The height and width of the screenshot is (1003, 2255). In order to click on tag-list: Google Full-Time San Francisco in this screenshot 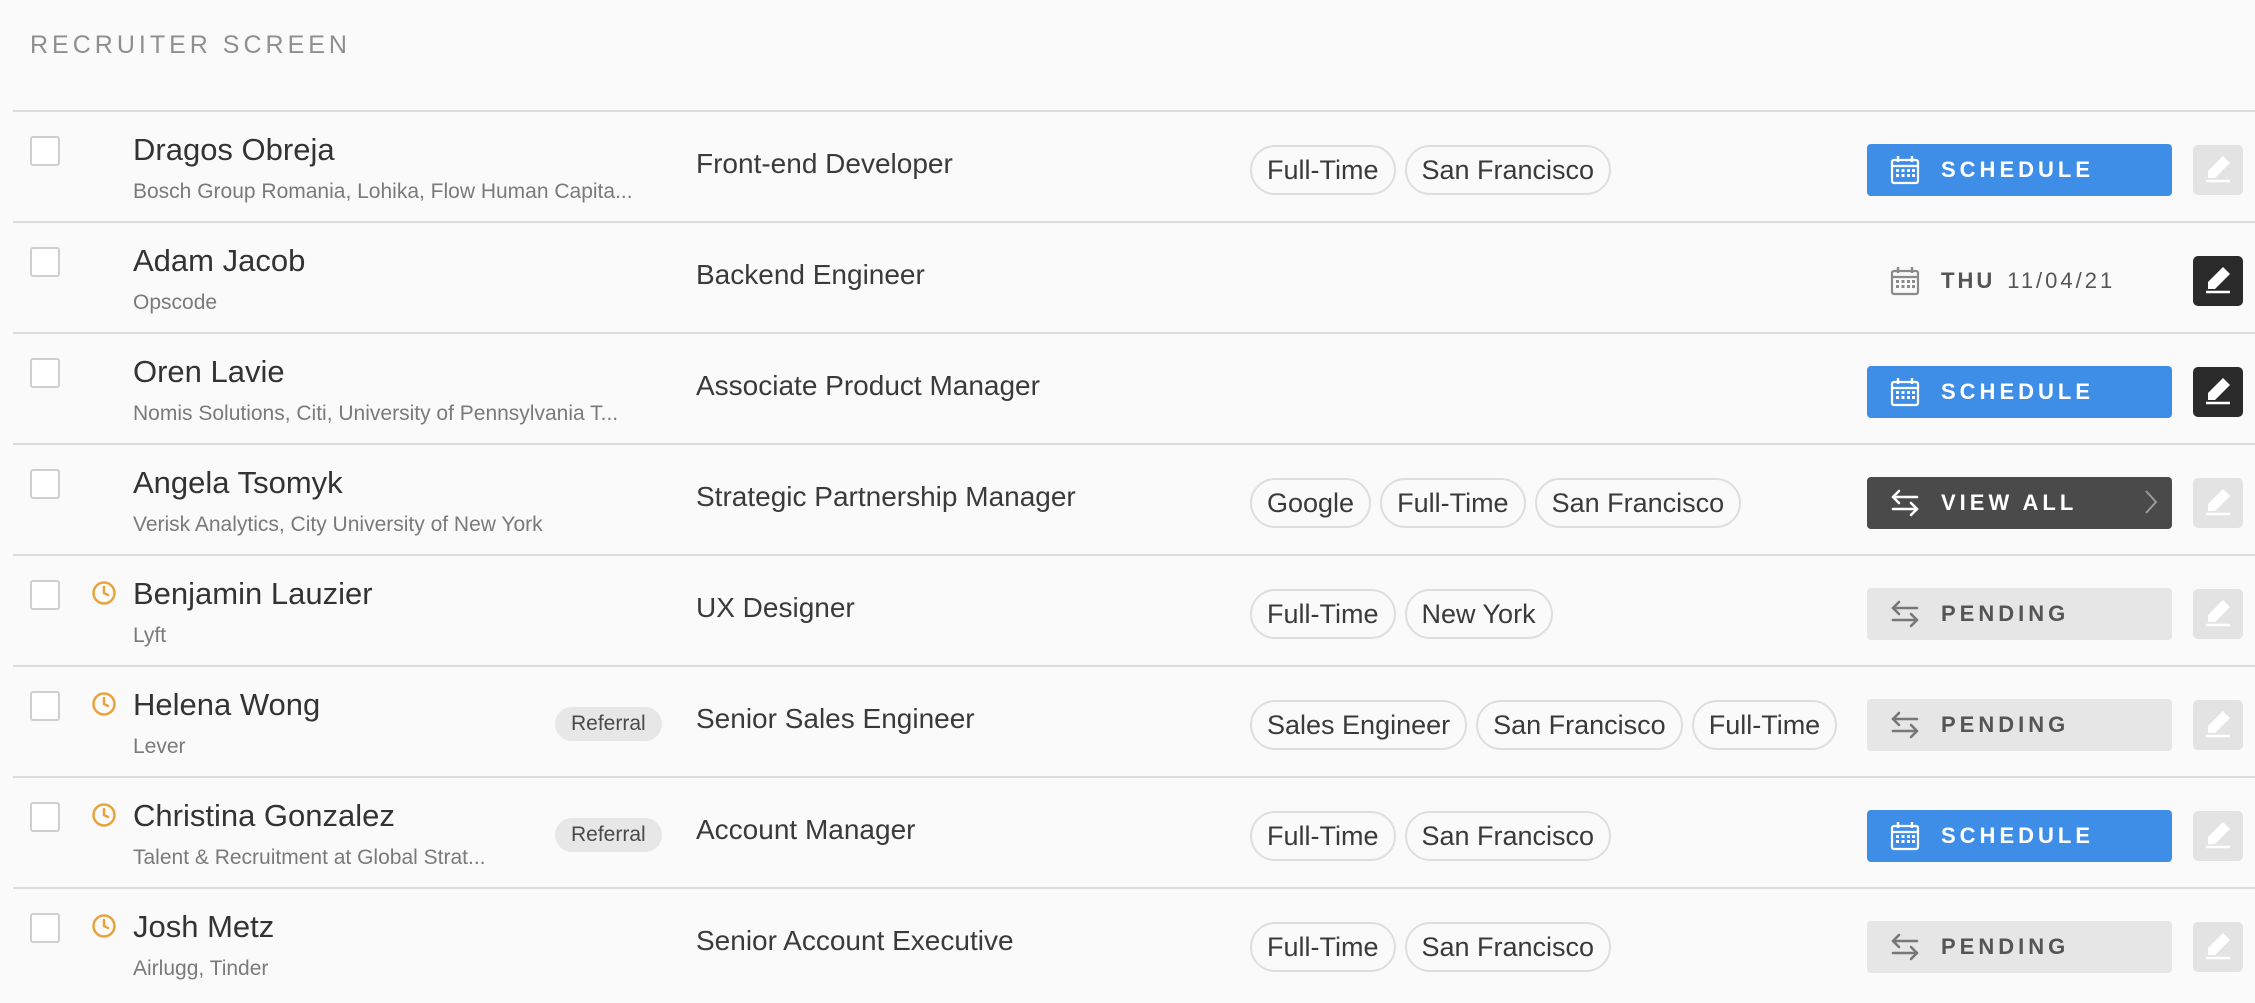, I will do `click(1496, 503)`.